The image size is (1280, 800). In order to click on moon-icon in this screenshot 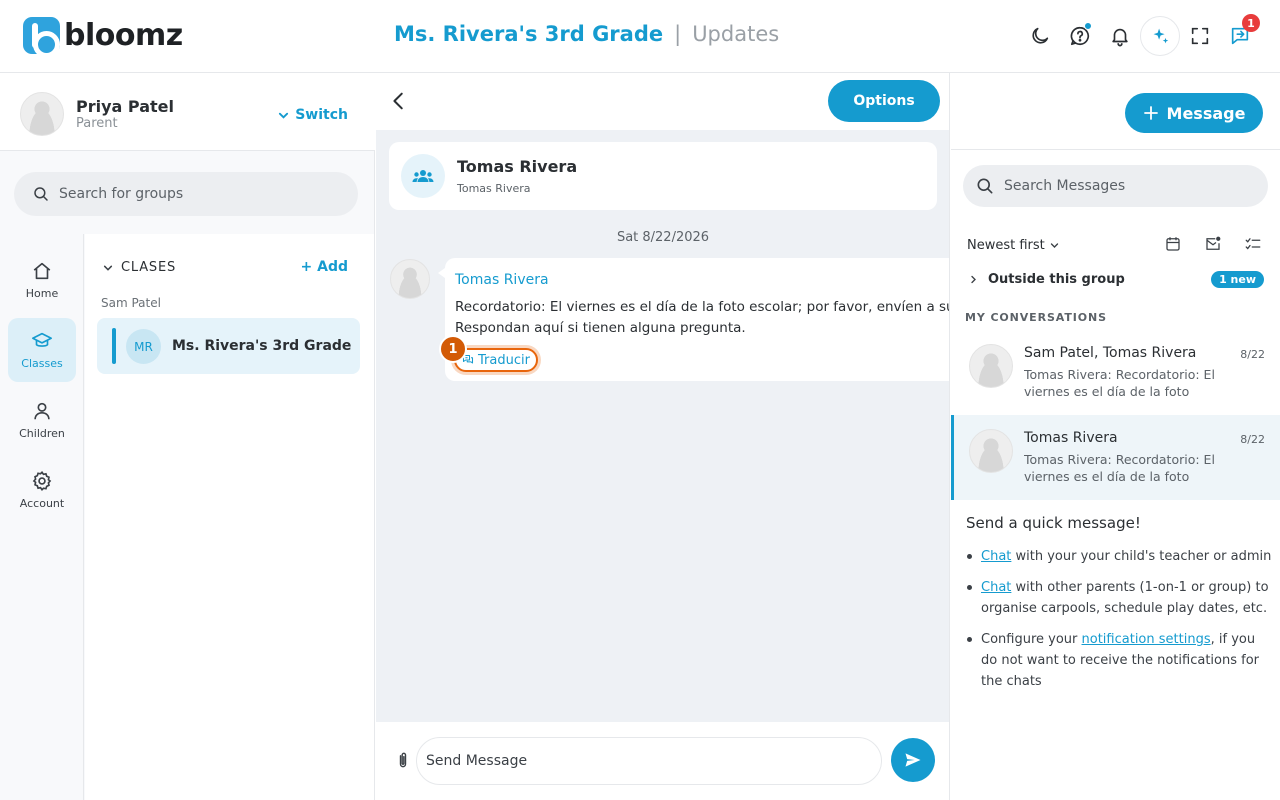, I will do `click(1040, 35)`.